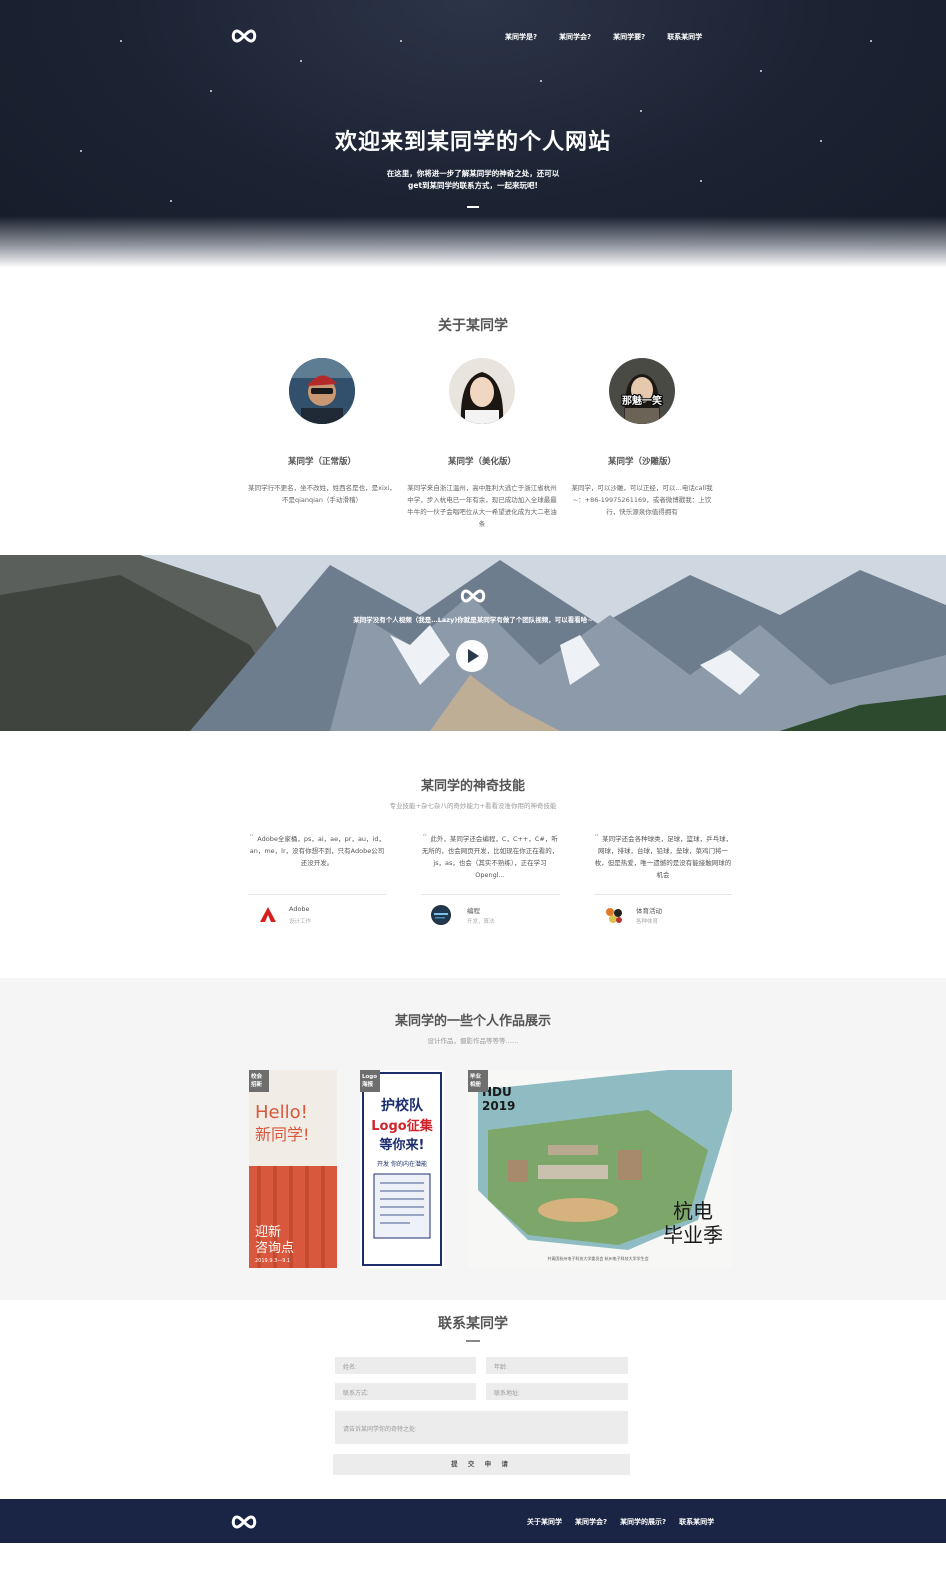  Describe the element at coordinates (597, 1258) in the screenshot. I see `work3-caption: 共青团杭州电子科技大学委员会 杭州电子科技大学学生会` at that location.